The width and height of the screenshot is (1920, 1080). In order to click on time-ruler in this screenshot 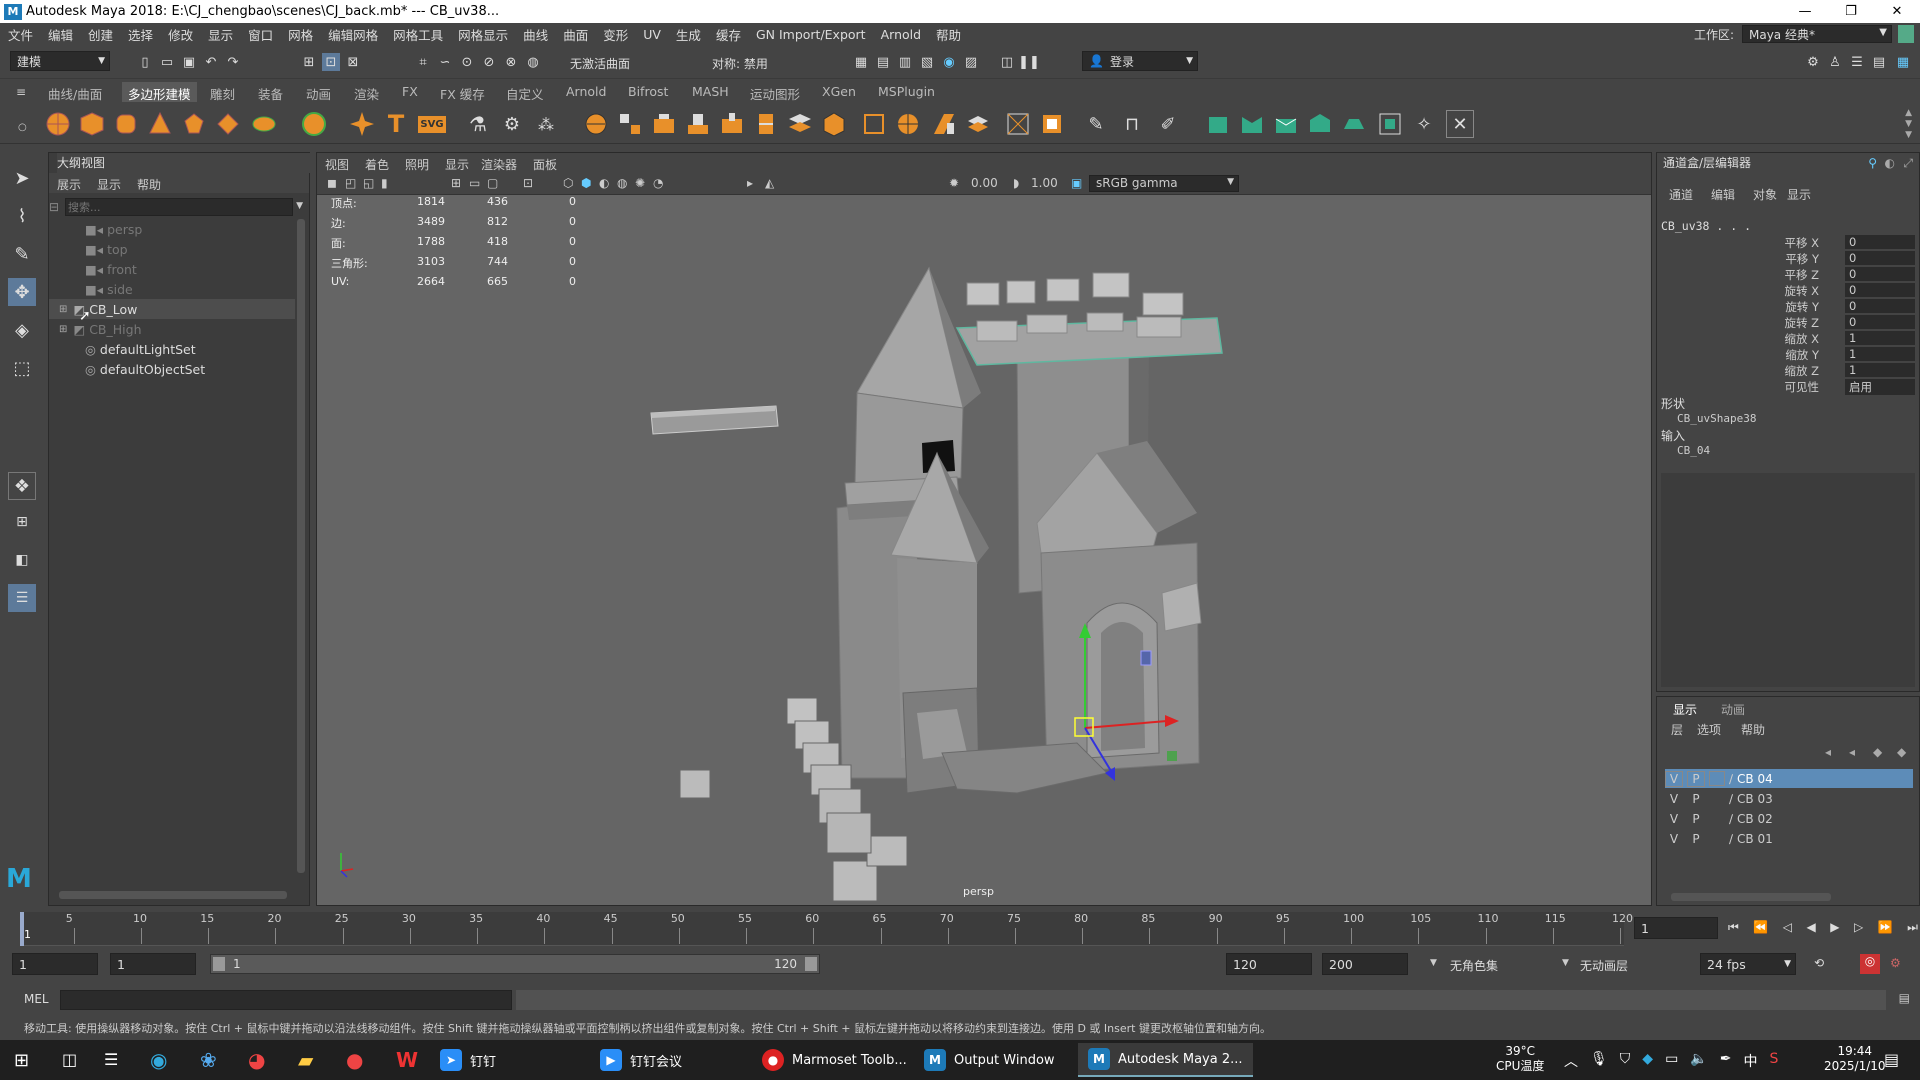, I will do `click(822, 929)`.